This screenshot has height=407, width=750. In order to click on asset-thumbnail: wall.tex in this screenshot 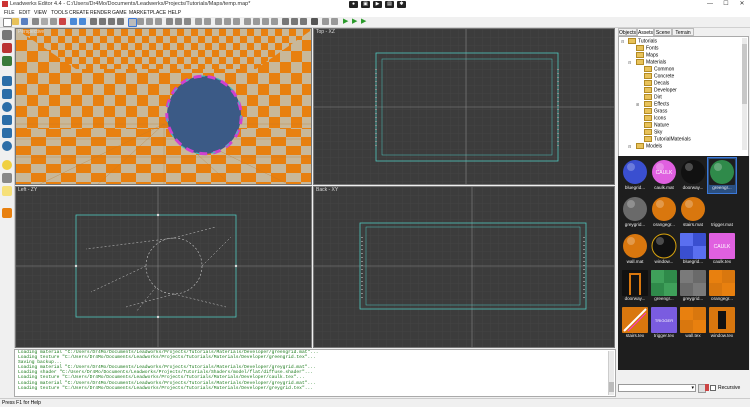, I will do `click(693, 323)`.